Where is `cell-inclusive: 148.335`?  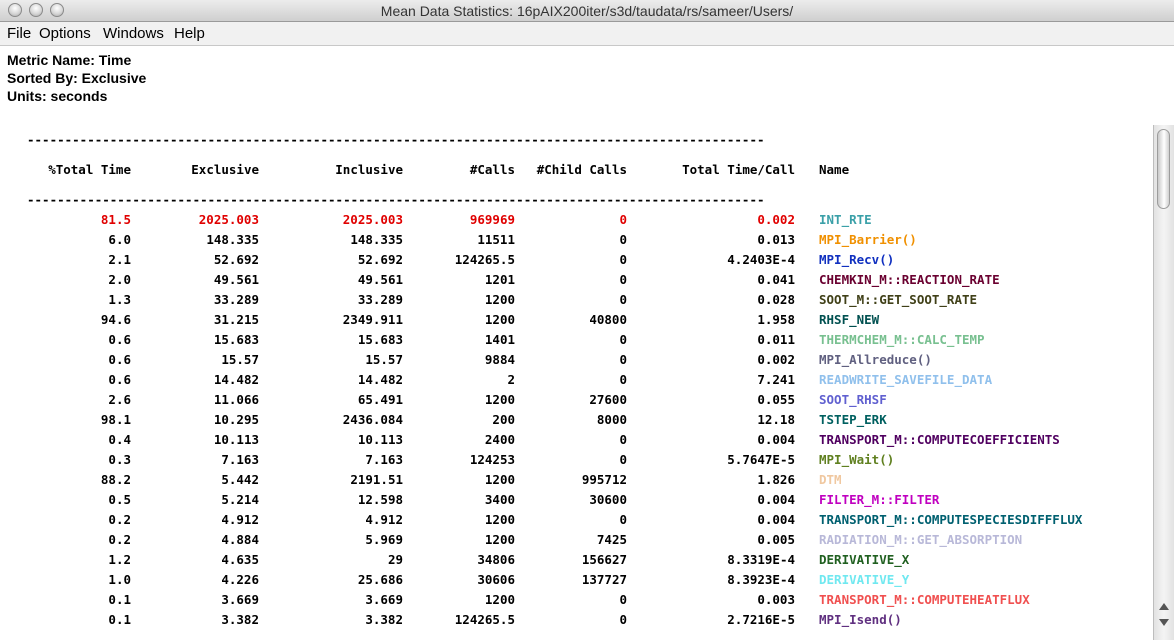 cell-inclusive: 148.335 is located at coordinates (376, 239).